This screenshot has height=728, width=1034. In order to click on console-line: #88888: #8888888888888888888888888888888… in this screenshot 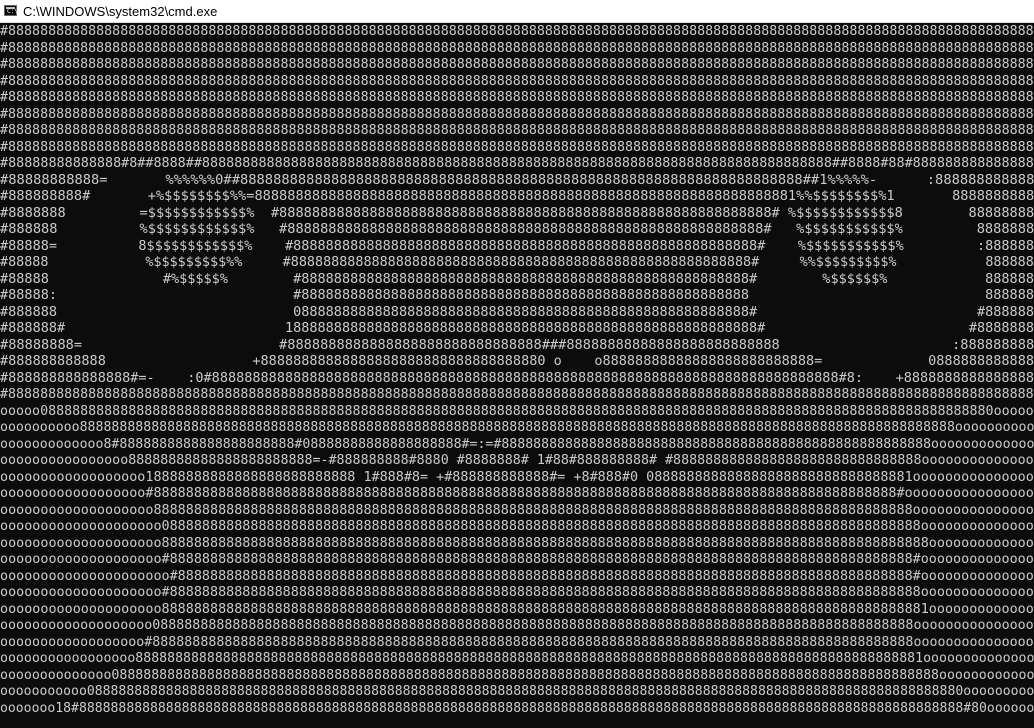, I will do `click(517, 295)`.